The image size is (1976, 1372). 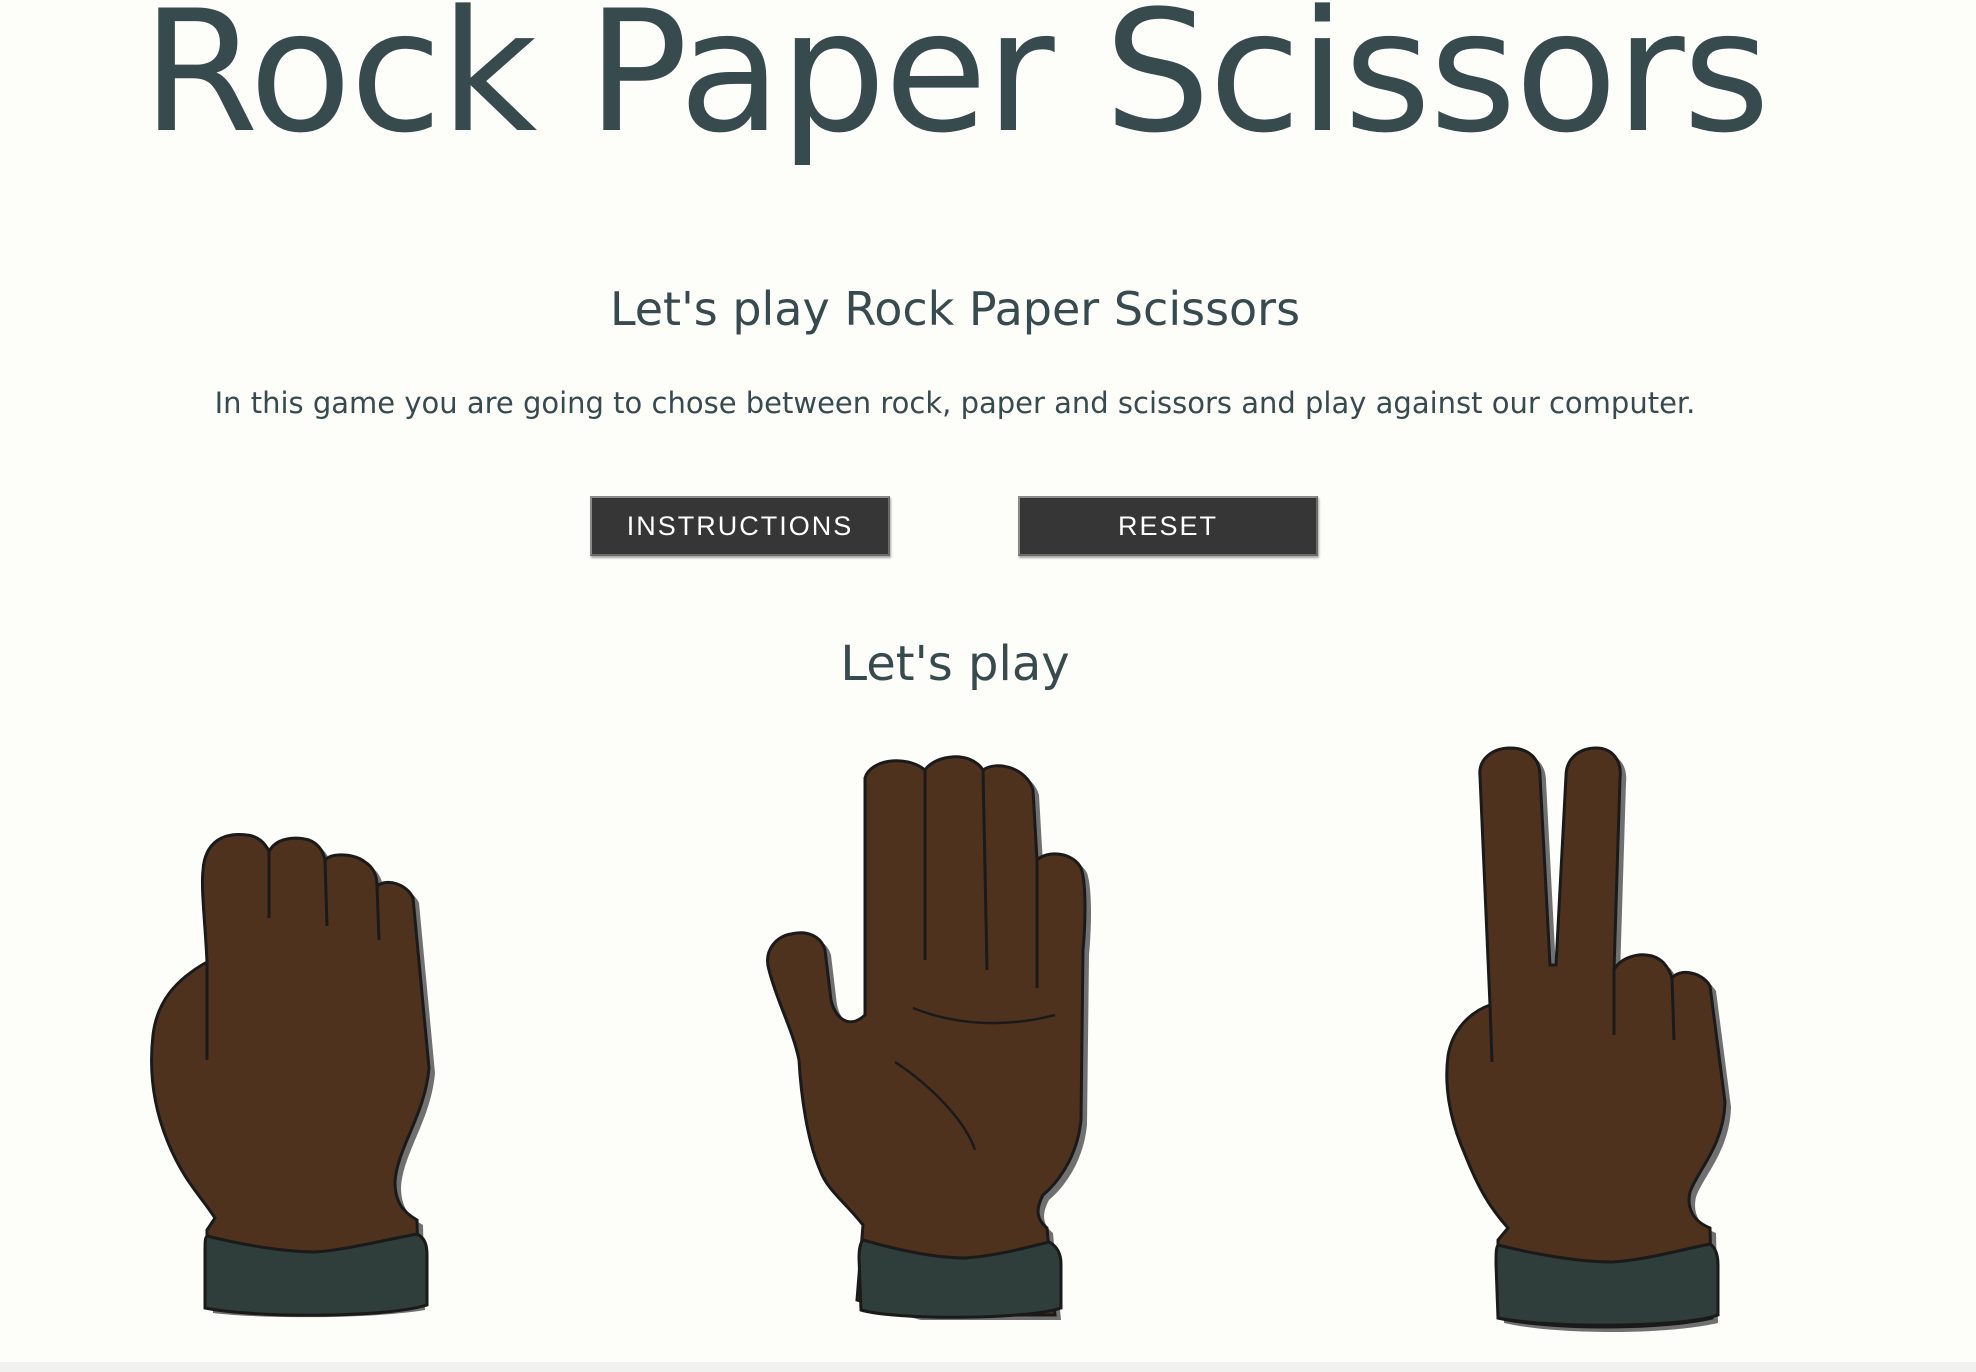 I want to click on scissors-choice, so click(x=1600, y=1040).